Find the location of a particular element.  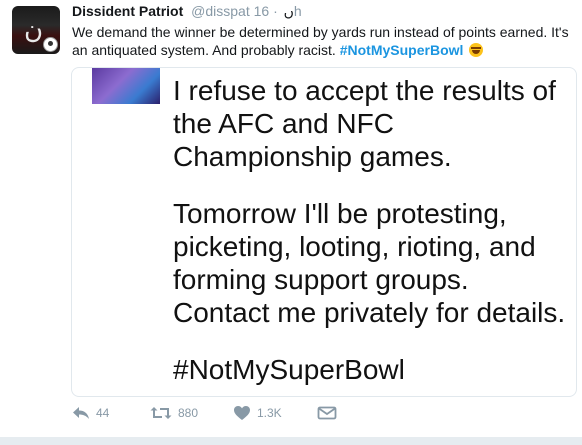

reply-icon is located at coordinates (81, 413).